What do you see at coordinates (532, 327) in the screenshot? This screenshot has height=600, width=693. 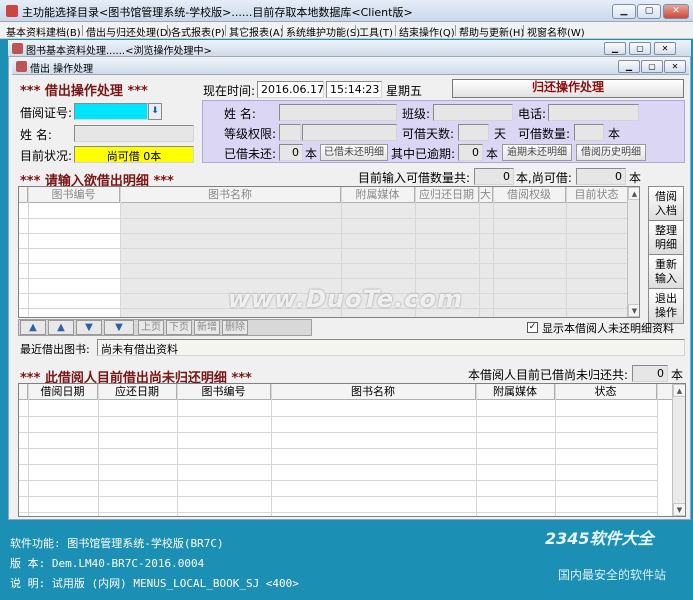 I see `show-unreturned-checkbox: ✓` at bounding box center [532, 327].